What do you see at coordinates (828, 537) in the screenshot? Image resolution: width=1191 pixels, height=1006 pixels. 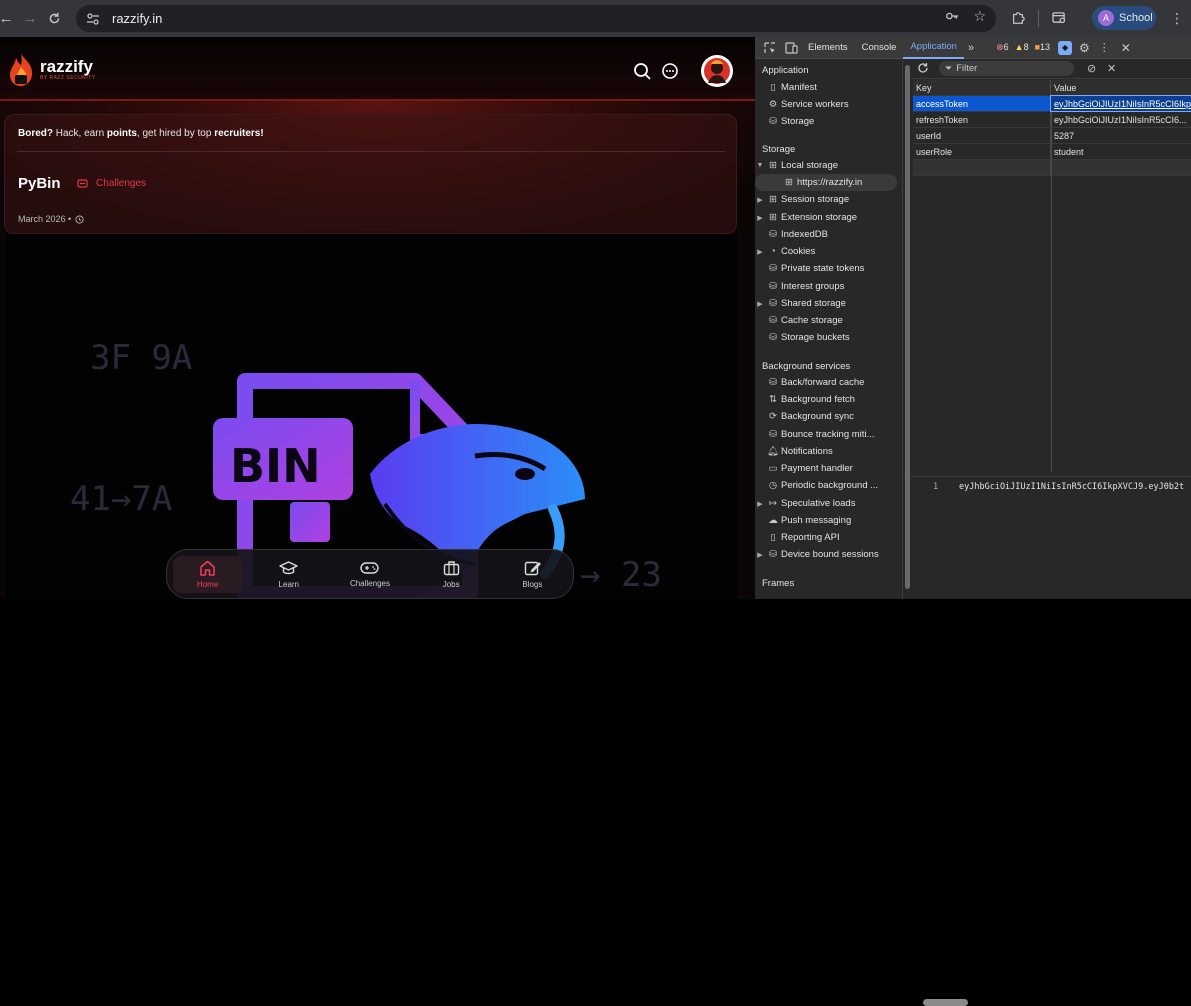 I see `sidebar-item-reporting-api: ▯ Reporting API` at bounding box center [828, 537].